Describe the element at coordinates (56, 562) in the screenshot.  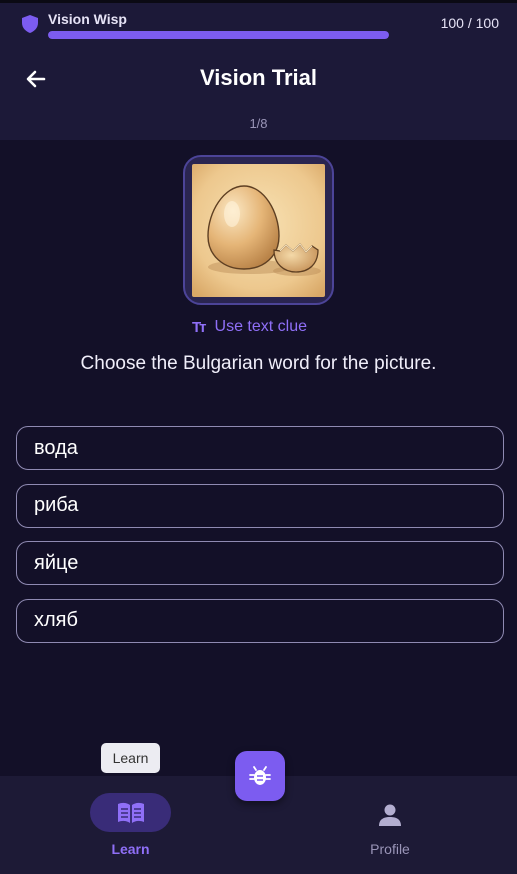
I see `answer-option-label: яйце` at that location.